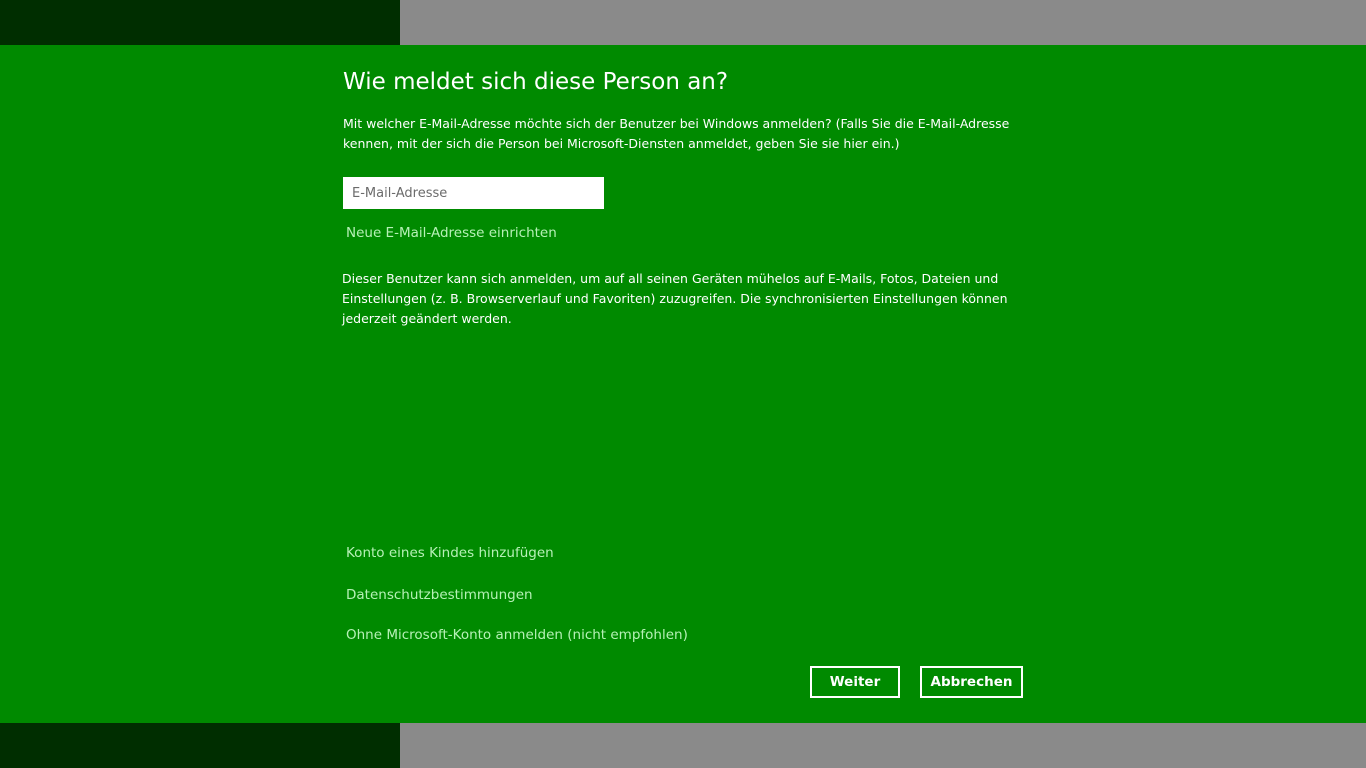 The image size is (1366, 768). Describe the element at coordinates (439, 595) in the screenshot. I see `privacy-statement-link: Datenschutzbestimmungen` at that location.